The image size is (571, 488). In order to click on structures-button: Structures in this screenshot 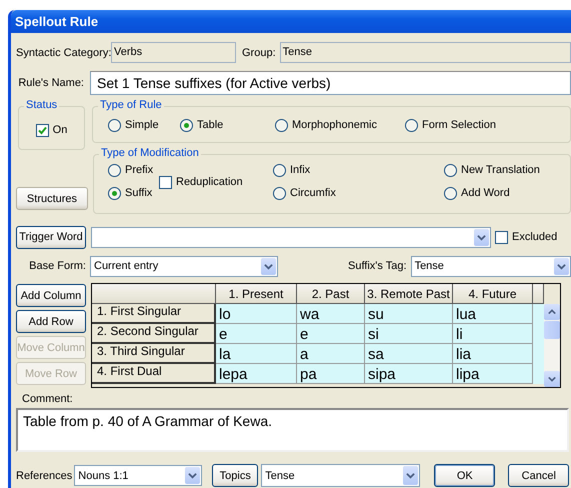, I will do `click(52, 198)`.